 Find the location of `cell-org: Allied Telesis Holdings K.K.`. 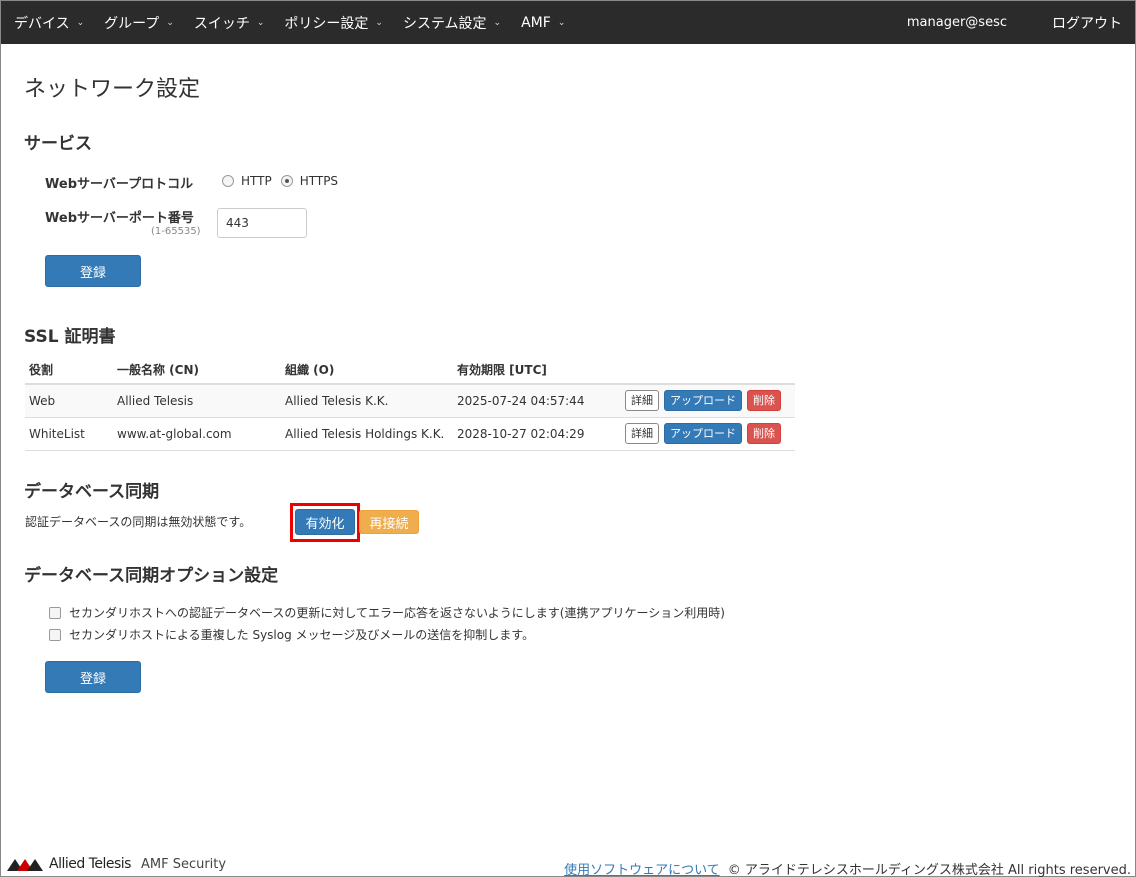

cell-org: Allied Telesis Holdings K.K. is located at coordinates (367, 434).